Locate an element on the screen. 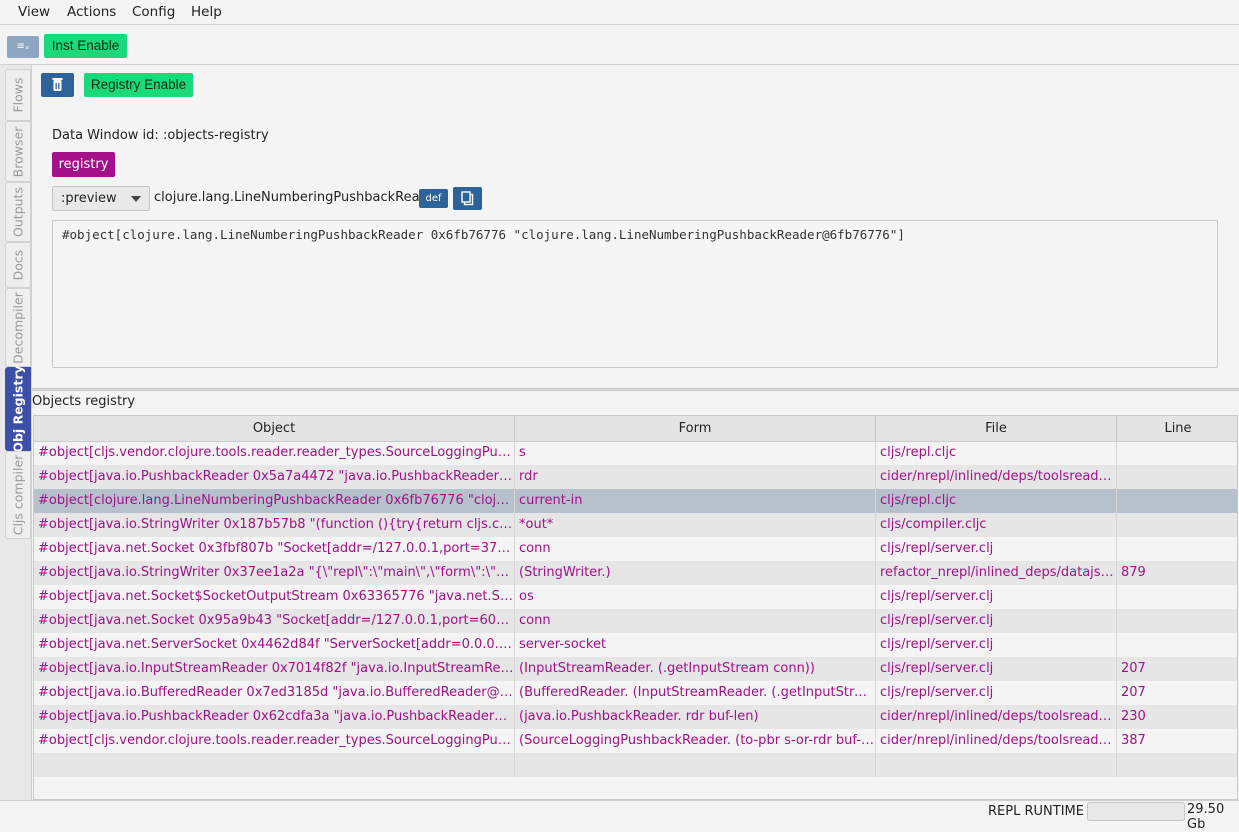 The image size is (1239, 832). tab-cljs-compiler: Cljs compiler is located at coordinates (18, 495).